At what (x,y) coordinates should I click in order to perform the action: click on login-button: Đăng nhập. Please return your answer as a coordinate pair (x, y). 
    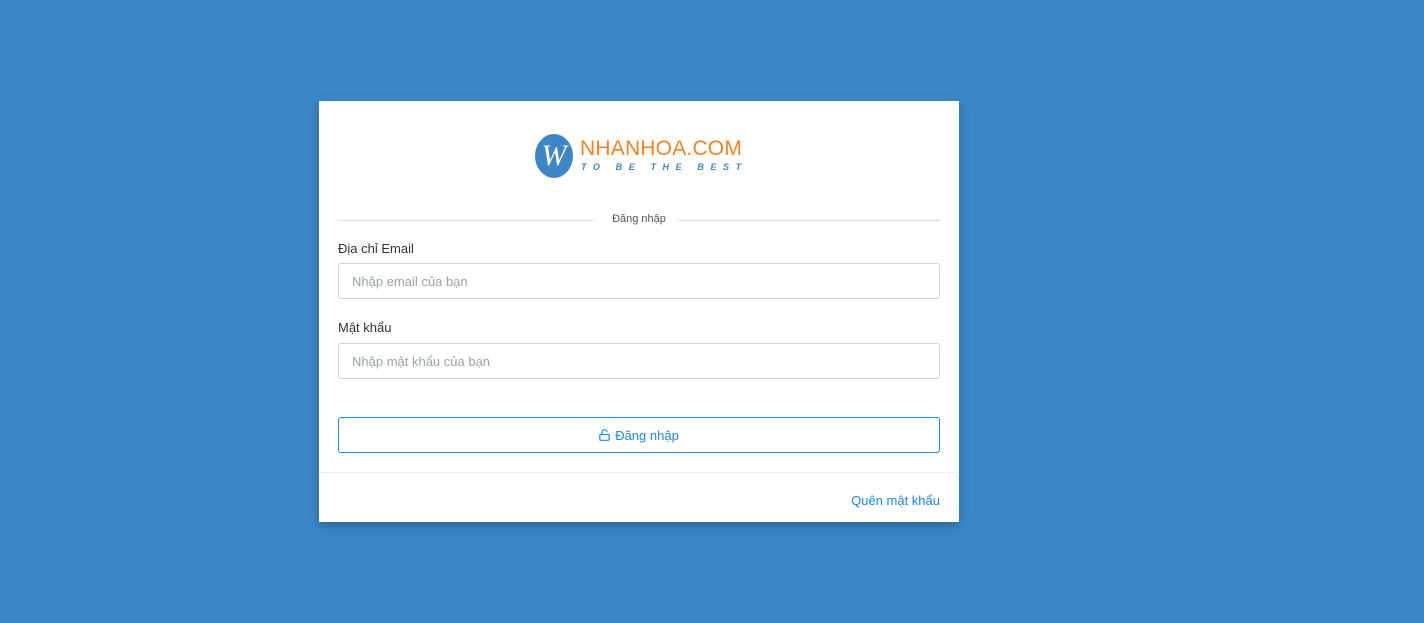
    Looking at the image, I should click on (639, 435).